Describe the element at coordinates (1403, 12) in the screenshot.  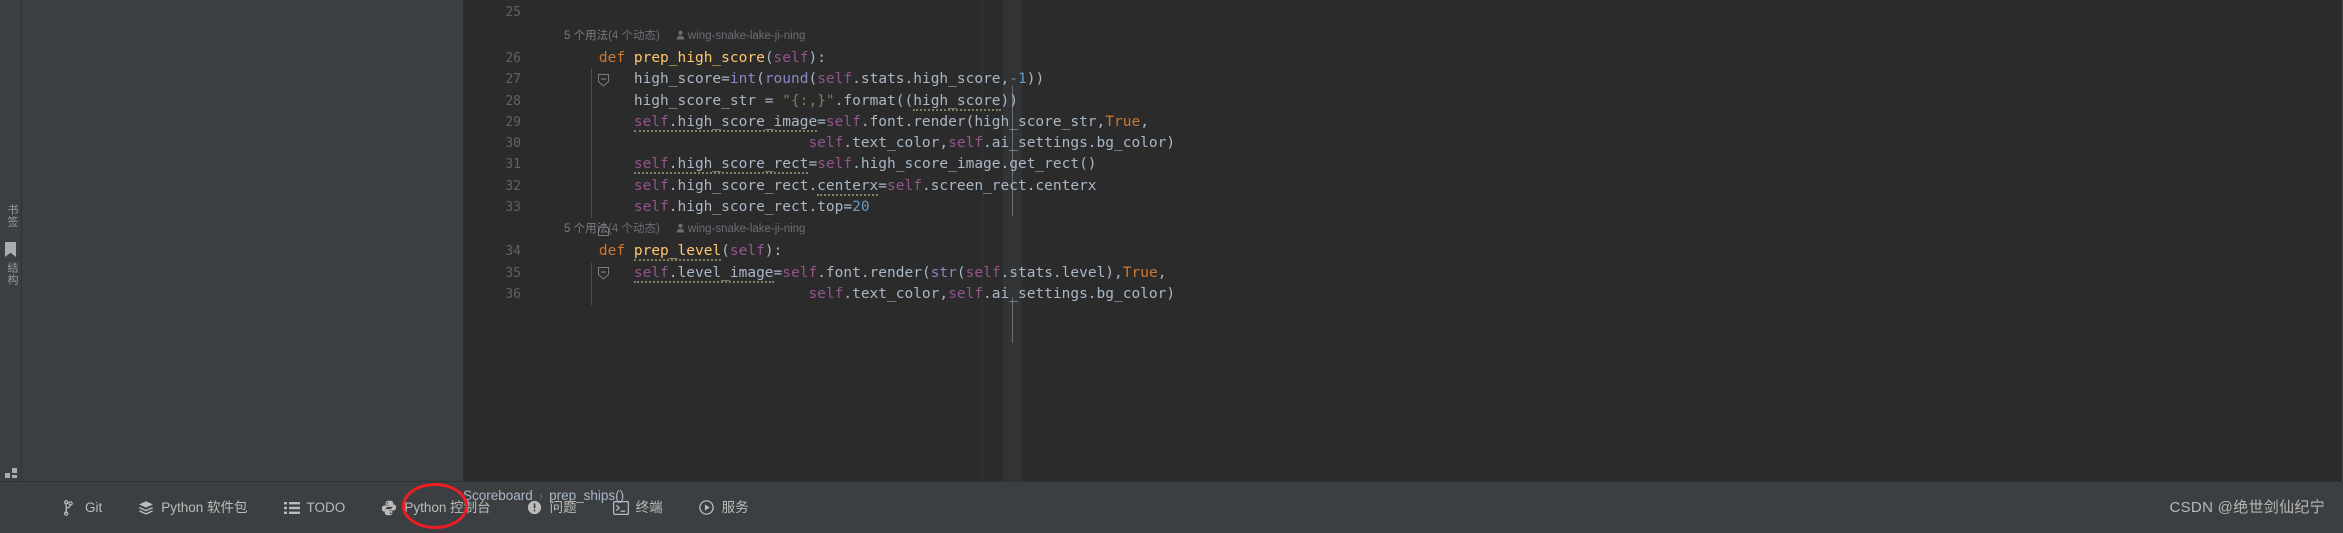
I see `code-line: 25` at that location.